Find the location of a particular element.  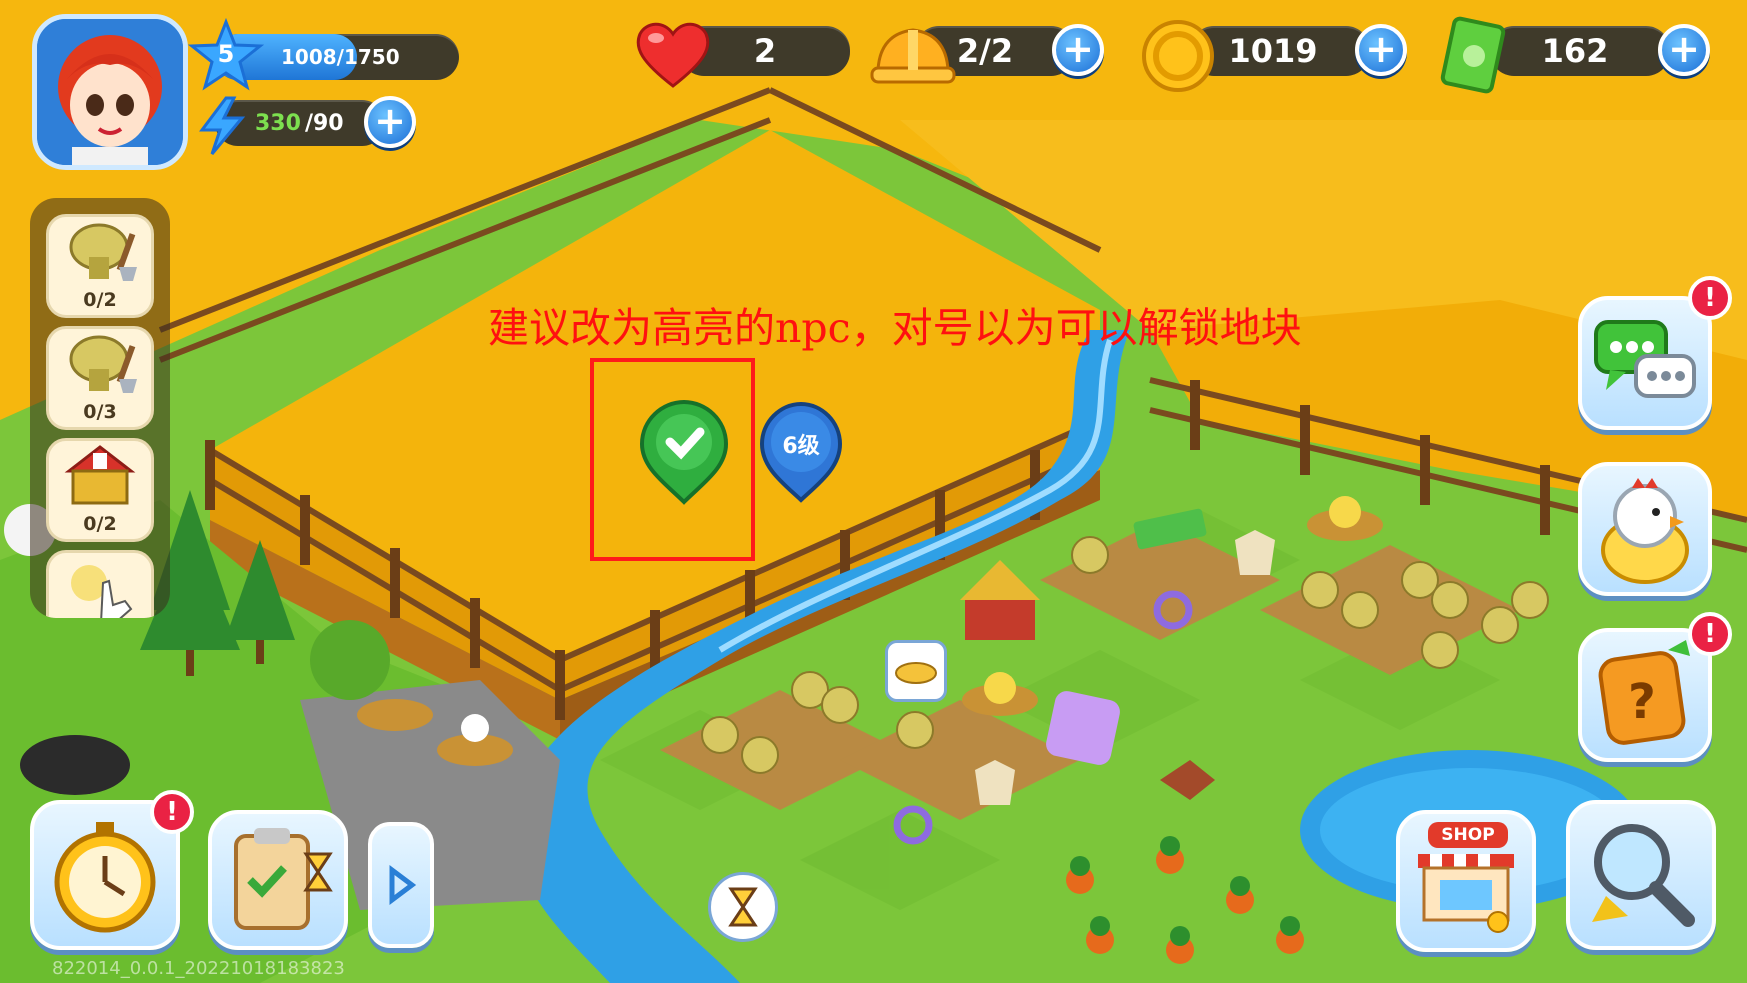

mystery-box-icon: ? is located at coordinates (1644, 692).